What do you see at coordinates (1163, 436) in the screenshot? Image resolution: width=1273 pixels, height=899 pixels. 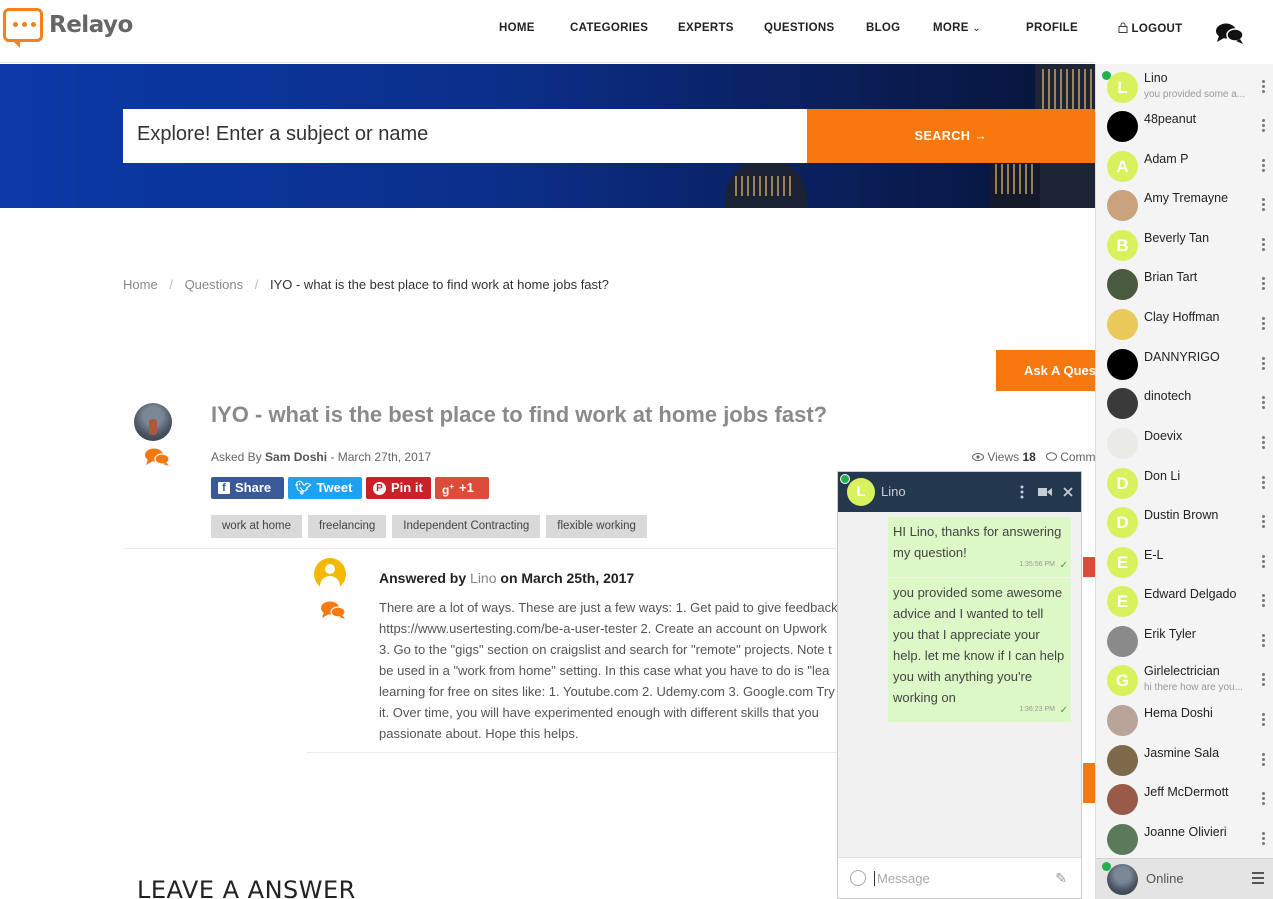 I see `contact-name: Doevix` at bounding box center [1163, 436].